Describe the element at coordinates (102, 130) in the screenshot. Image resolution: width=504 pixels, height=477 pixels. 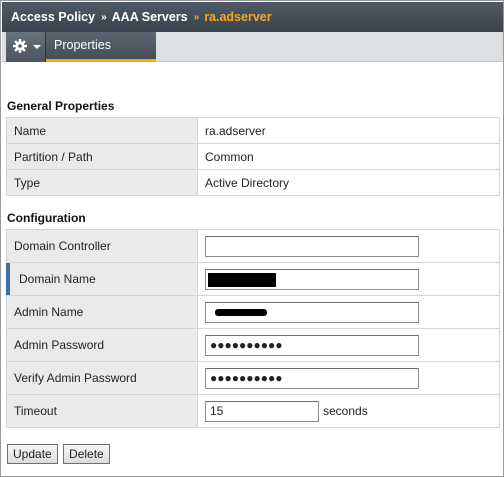
I see `name-label: Name` at that location.